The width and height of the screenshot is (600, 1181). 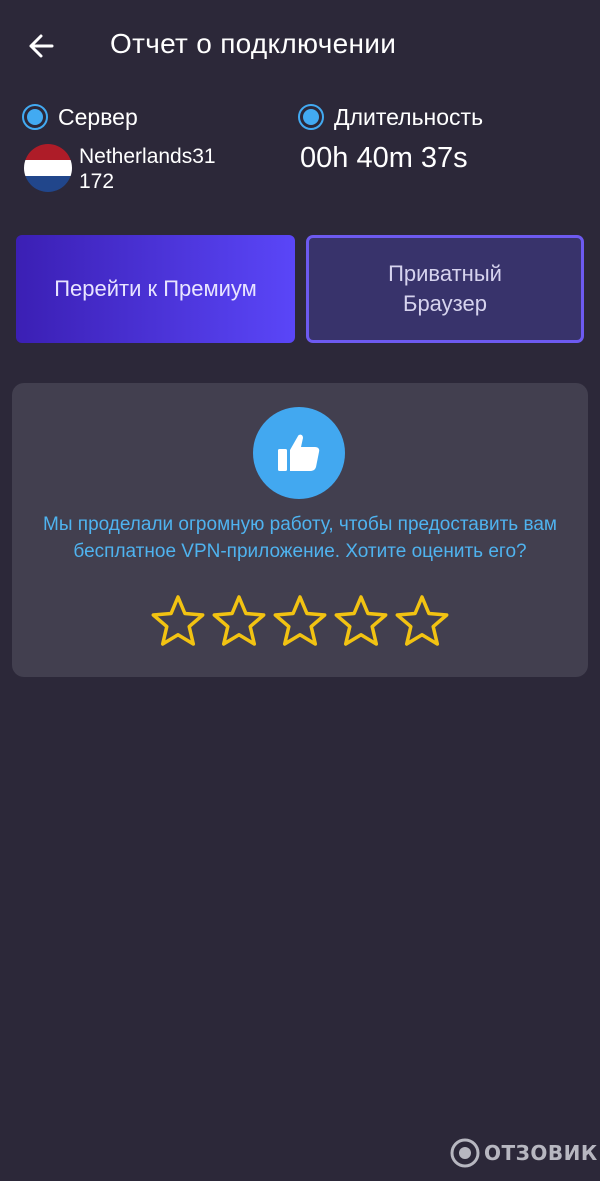 What do you see at coordinates (465, 1153) in the screenshot?
I see `otzovik-logo-icon` at bounding box center [465, 1153].